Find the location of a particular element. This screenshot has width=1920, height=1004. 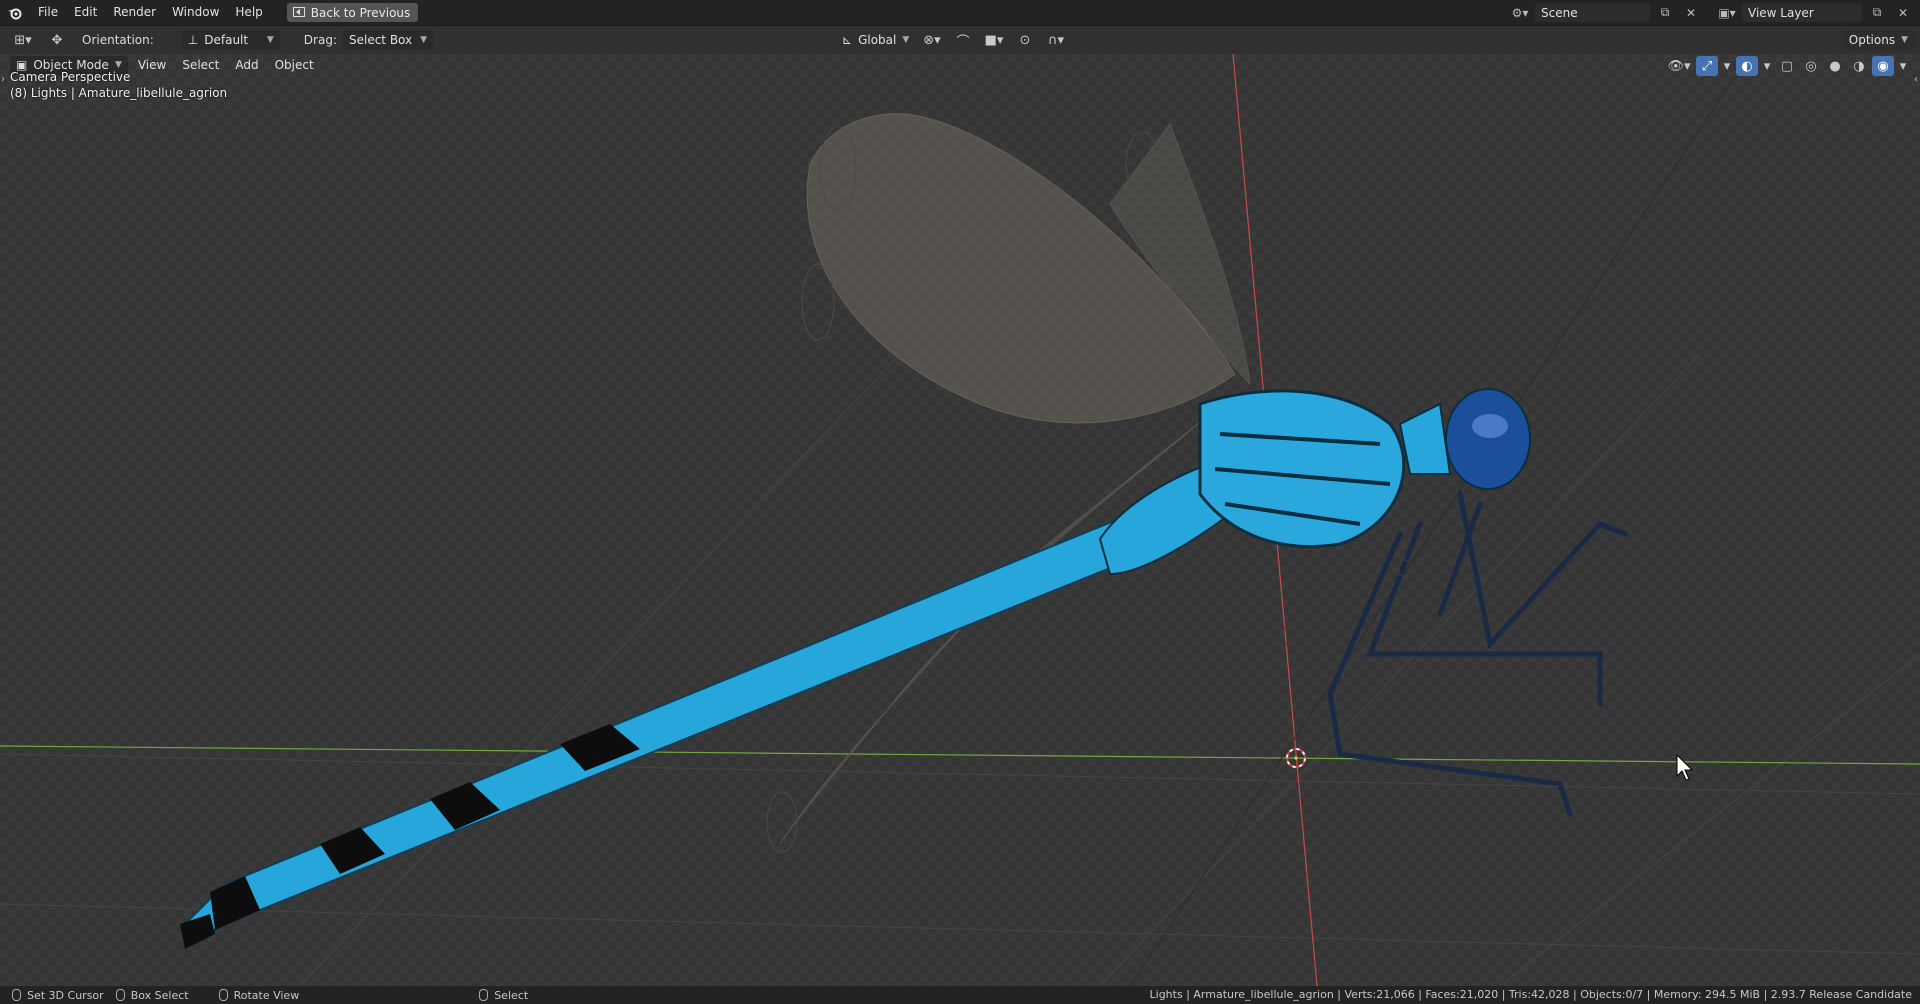

menu-file: File is located at coordinates (48, 12).